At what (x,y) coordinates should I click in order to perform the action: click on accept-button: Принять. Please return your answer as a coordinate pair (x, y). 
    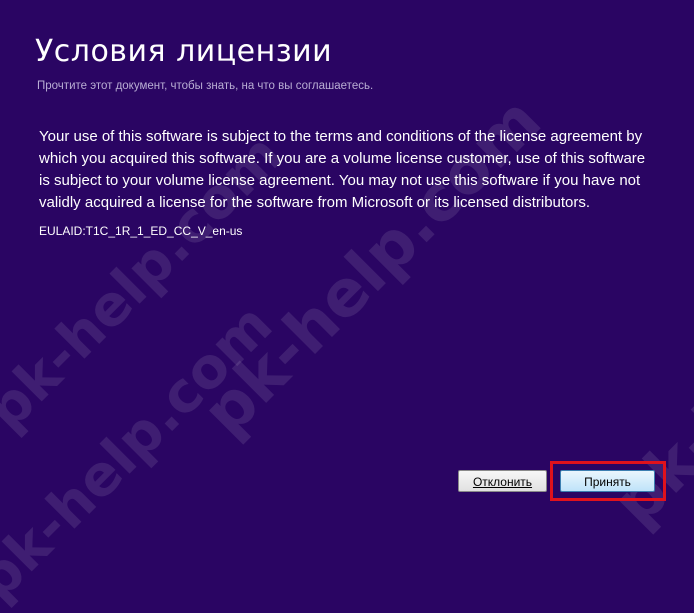
    Looking at the image, I should click on (607, 481).